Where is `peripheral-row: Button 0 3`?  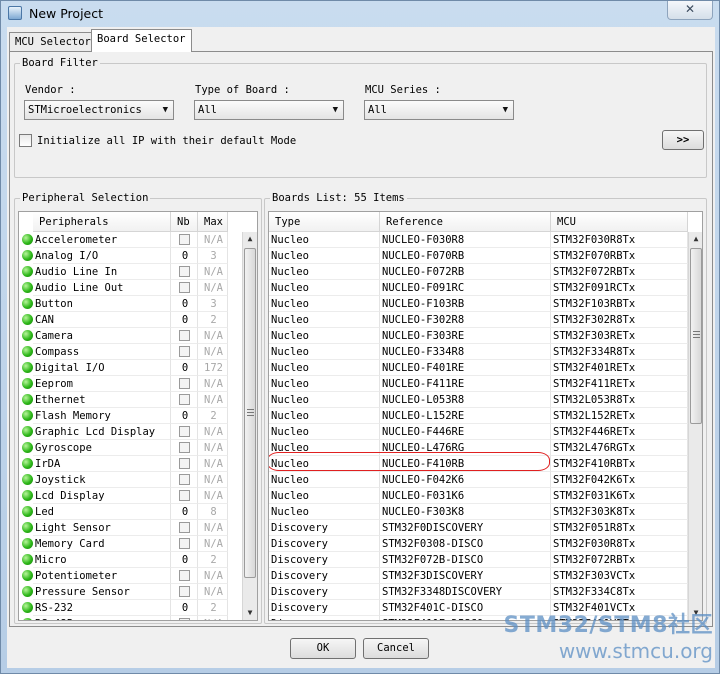
peripheral-row: Button 0 3 is located at coordinates (130, 304).